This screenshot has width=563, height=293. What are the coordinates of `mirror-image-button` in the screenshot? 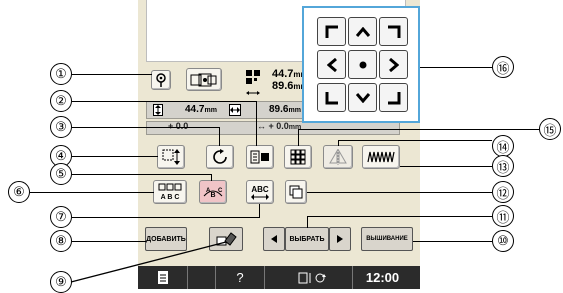 It's located at (338, 157).